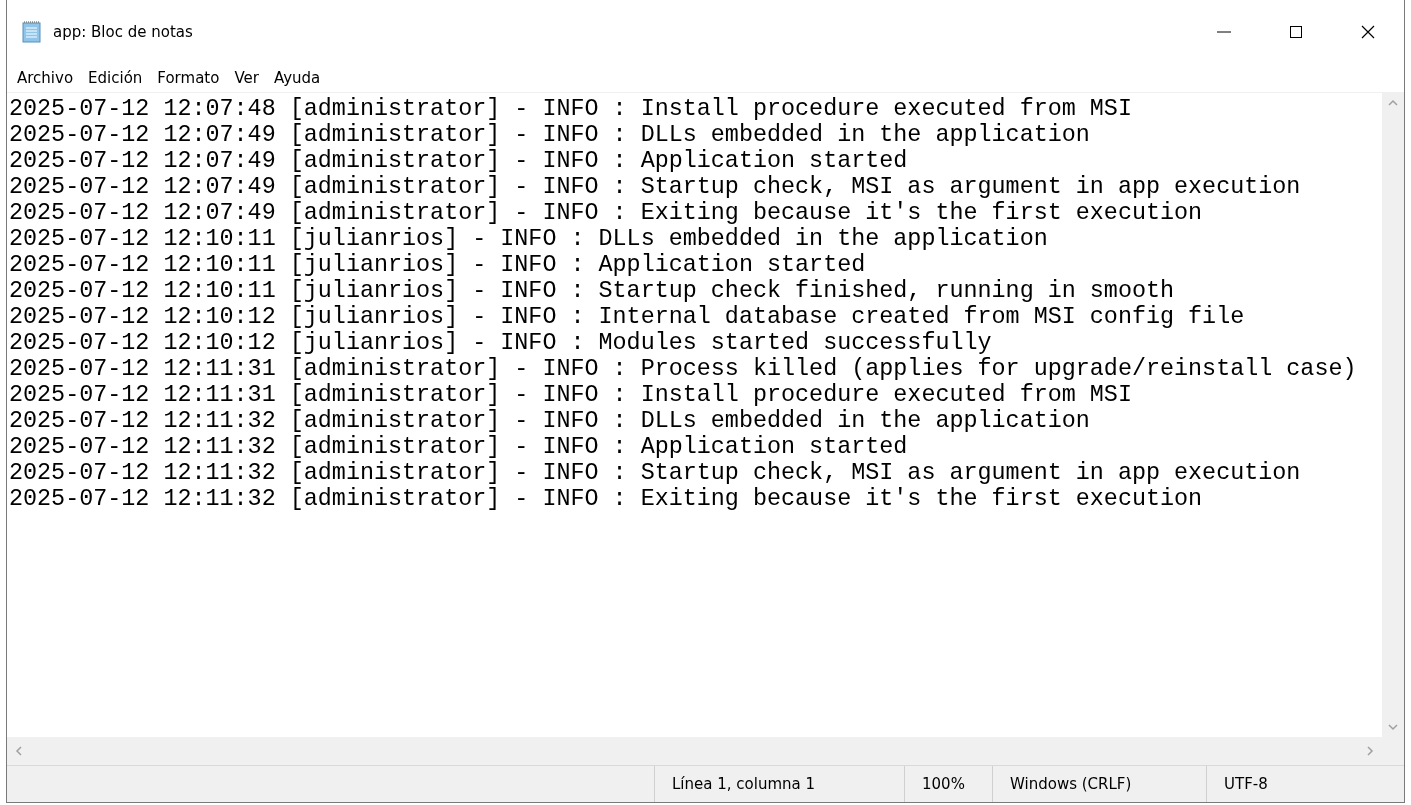  What do you see at coordinates (248, 78) in the screenshot?
I see `menu-item: Ver` at bounding box center [248, 78].